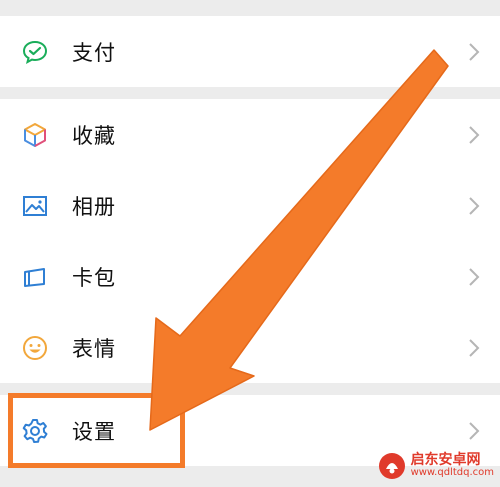 Image resolution: width=500 pixels, height=487 pixels. I want to click on watermark-url: www.qdltdq.com, so click(452, 473).